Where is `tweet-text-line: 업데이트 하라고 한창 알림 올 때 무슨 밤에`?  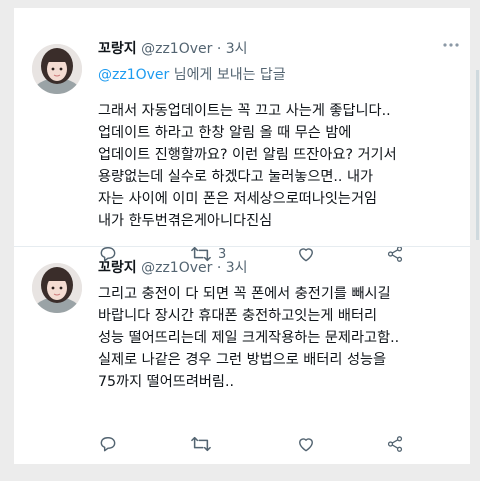
tweet-text-line: 업데이트 하라고 한창 알림 올 때 무슨 밤에 is located at coordinates (225, 133).